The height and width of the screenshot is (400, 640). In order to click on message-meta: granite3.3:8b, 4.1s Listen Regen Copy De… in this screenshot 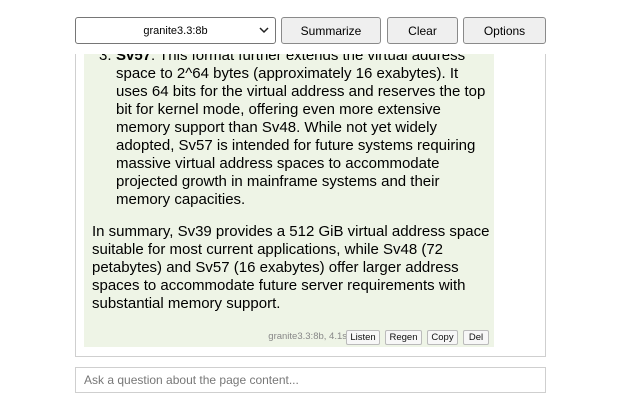, I will do `click(289, 337)`.